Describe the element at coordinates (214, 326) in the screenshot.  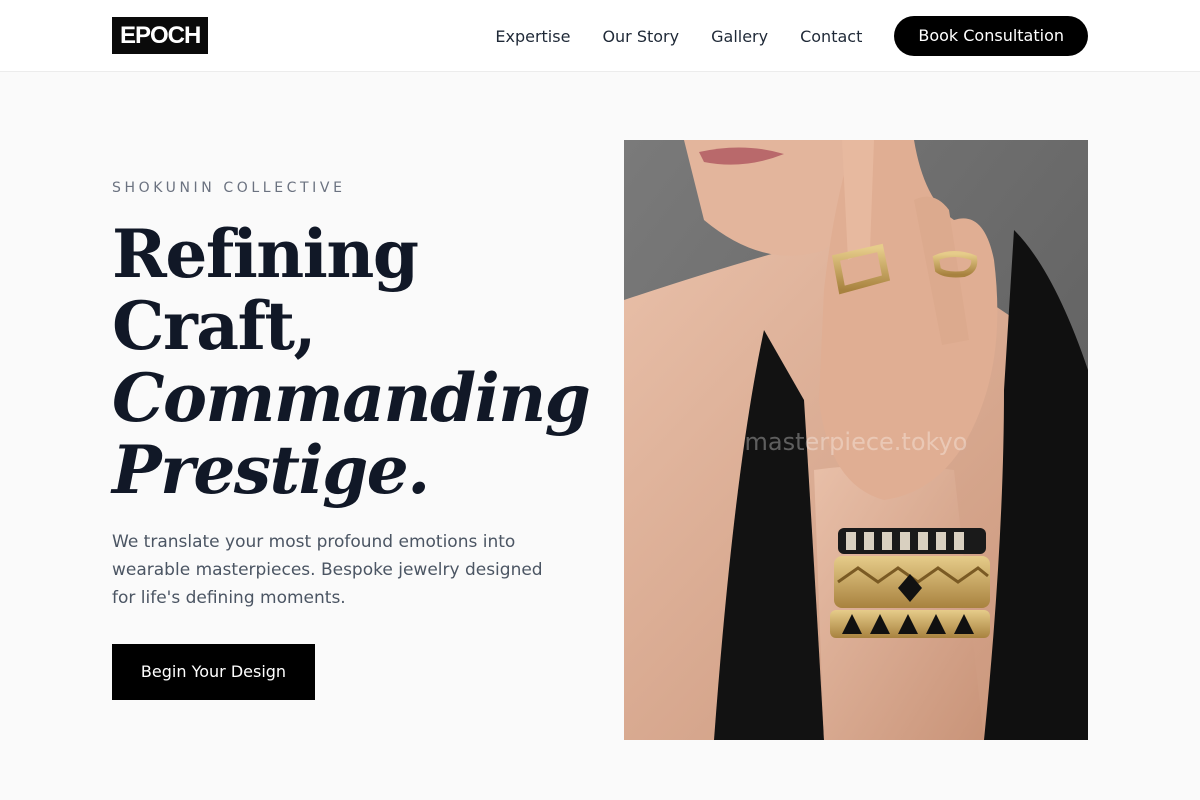
I see `headline-line-2: Craft,` at that location.